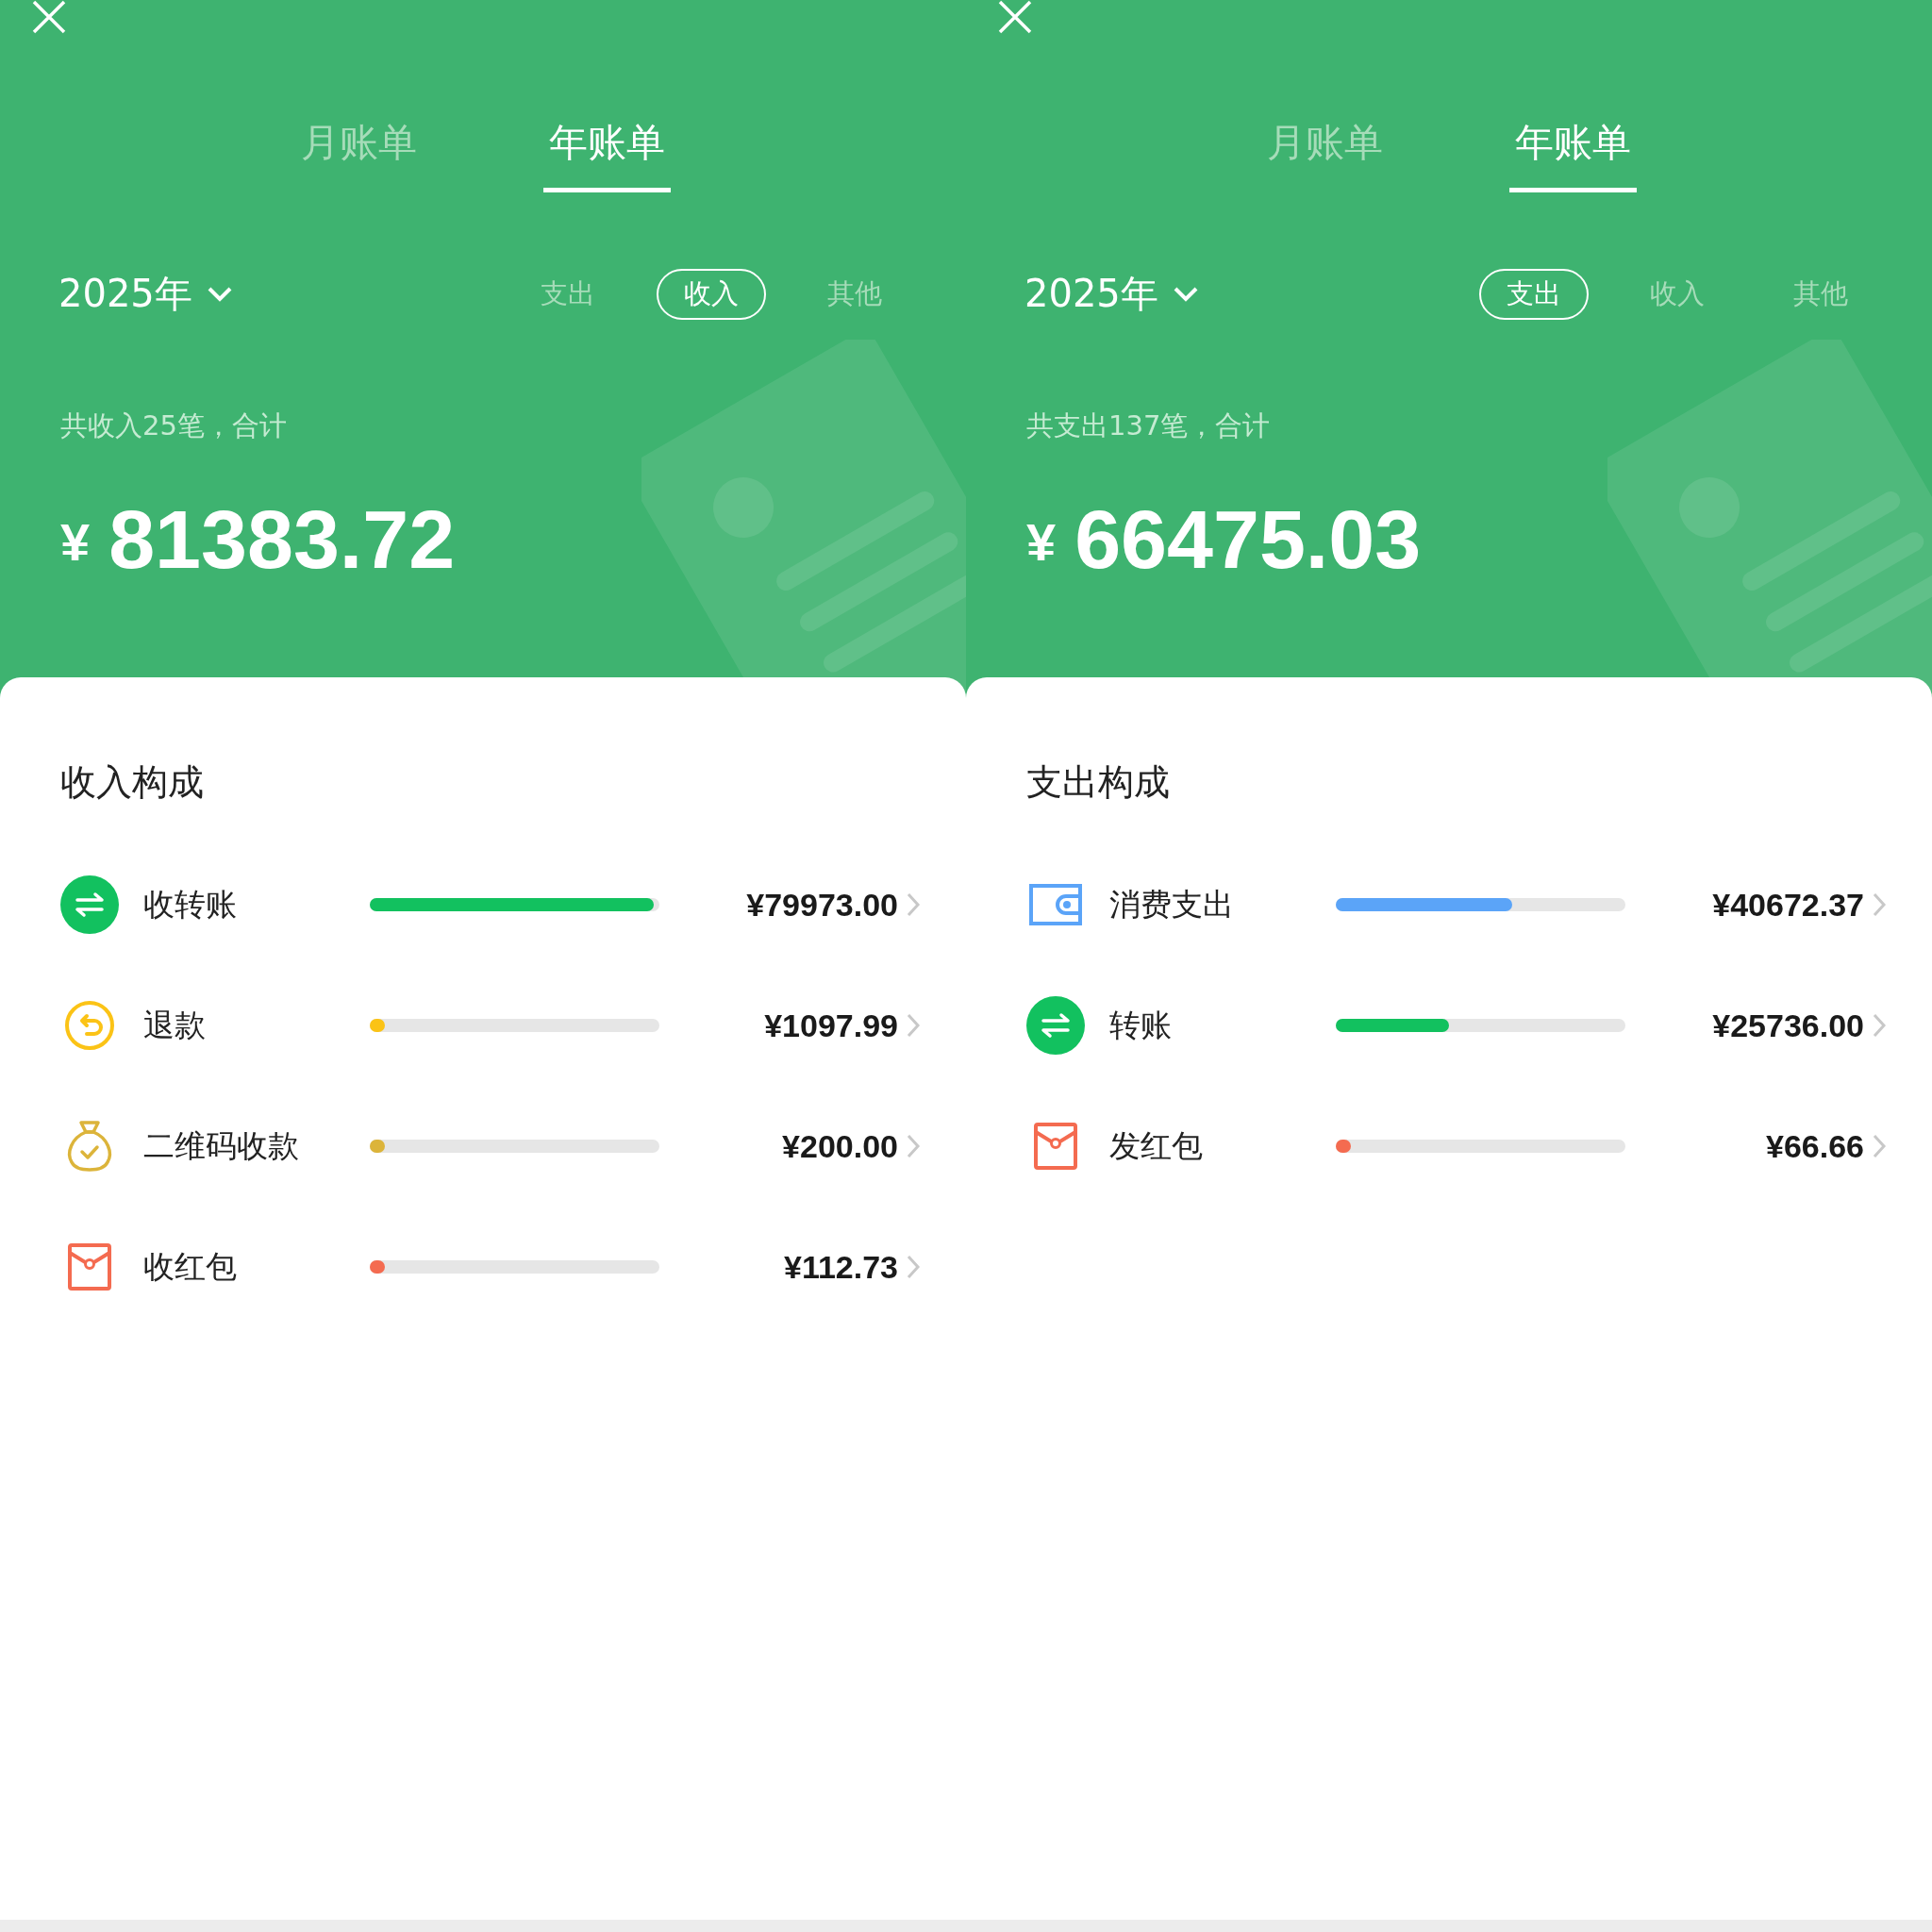 This screenshot has height=1932, width=1932. What do you see at coordinates (174, 426) in the screenshot?
I see `summary-text: 共收入25笔，合计` at bounding box center [174, 426].